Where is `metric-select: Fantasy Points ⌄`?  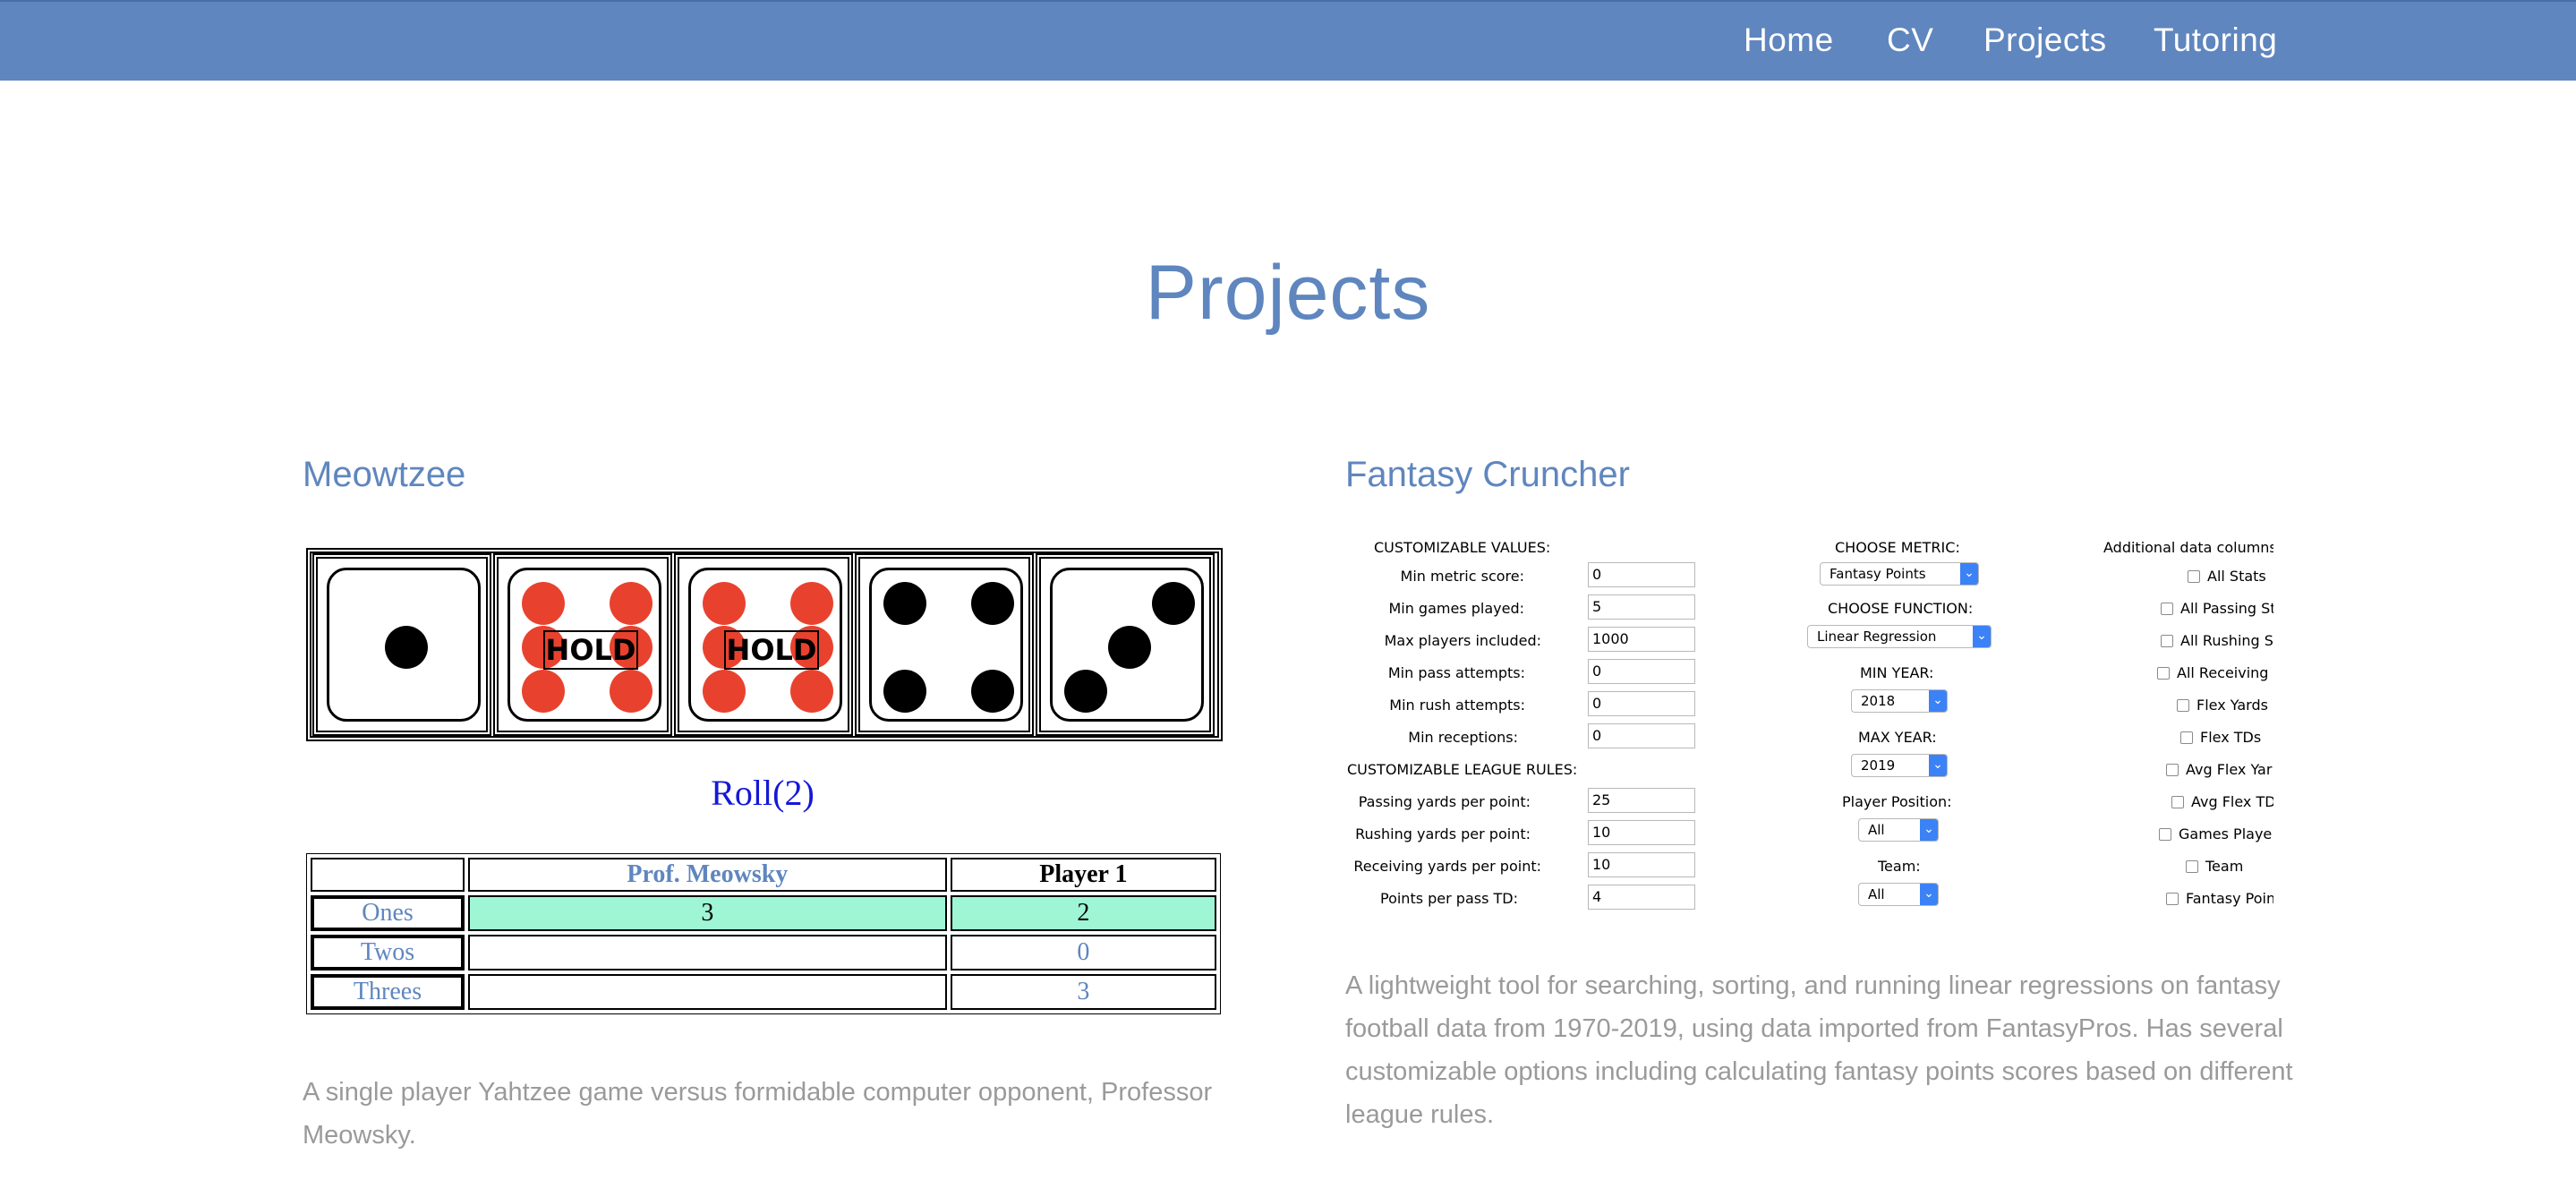 metric-select: Fantasy Points ⌄ is located at coordinates (1899, 574).